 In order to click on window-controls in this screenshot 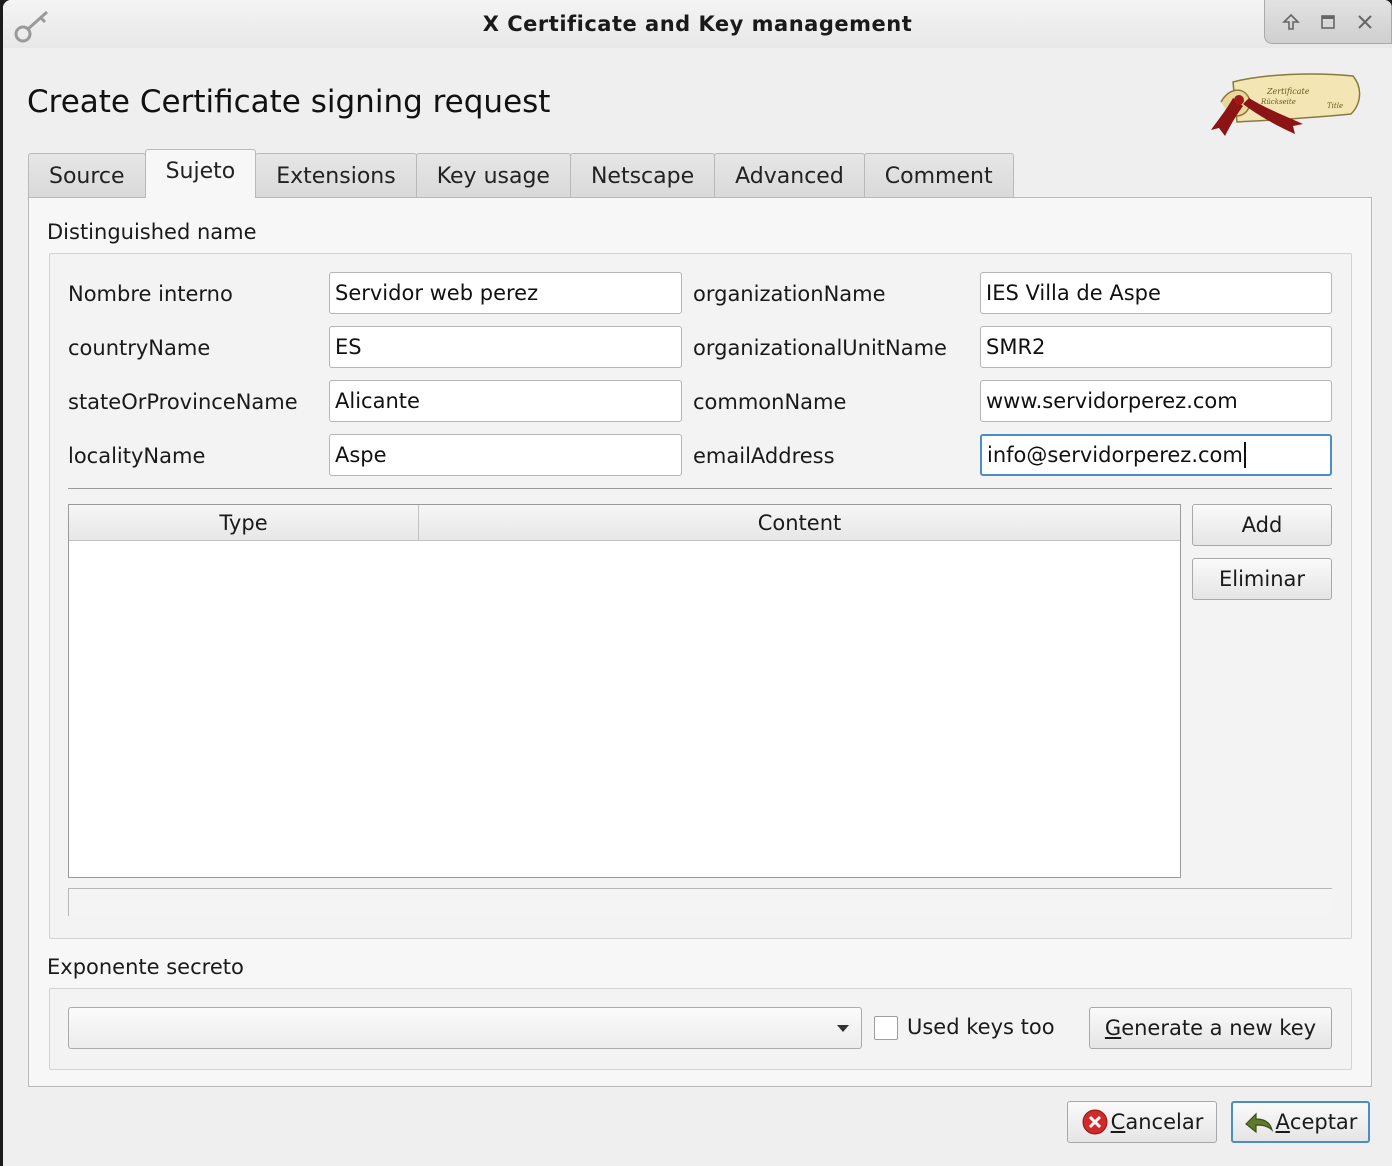, I will do `click(1328, 22)`.